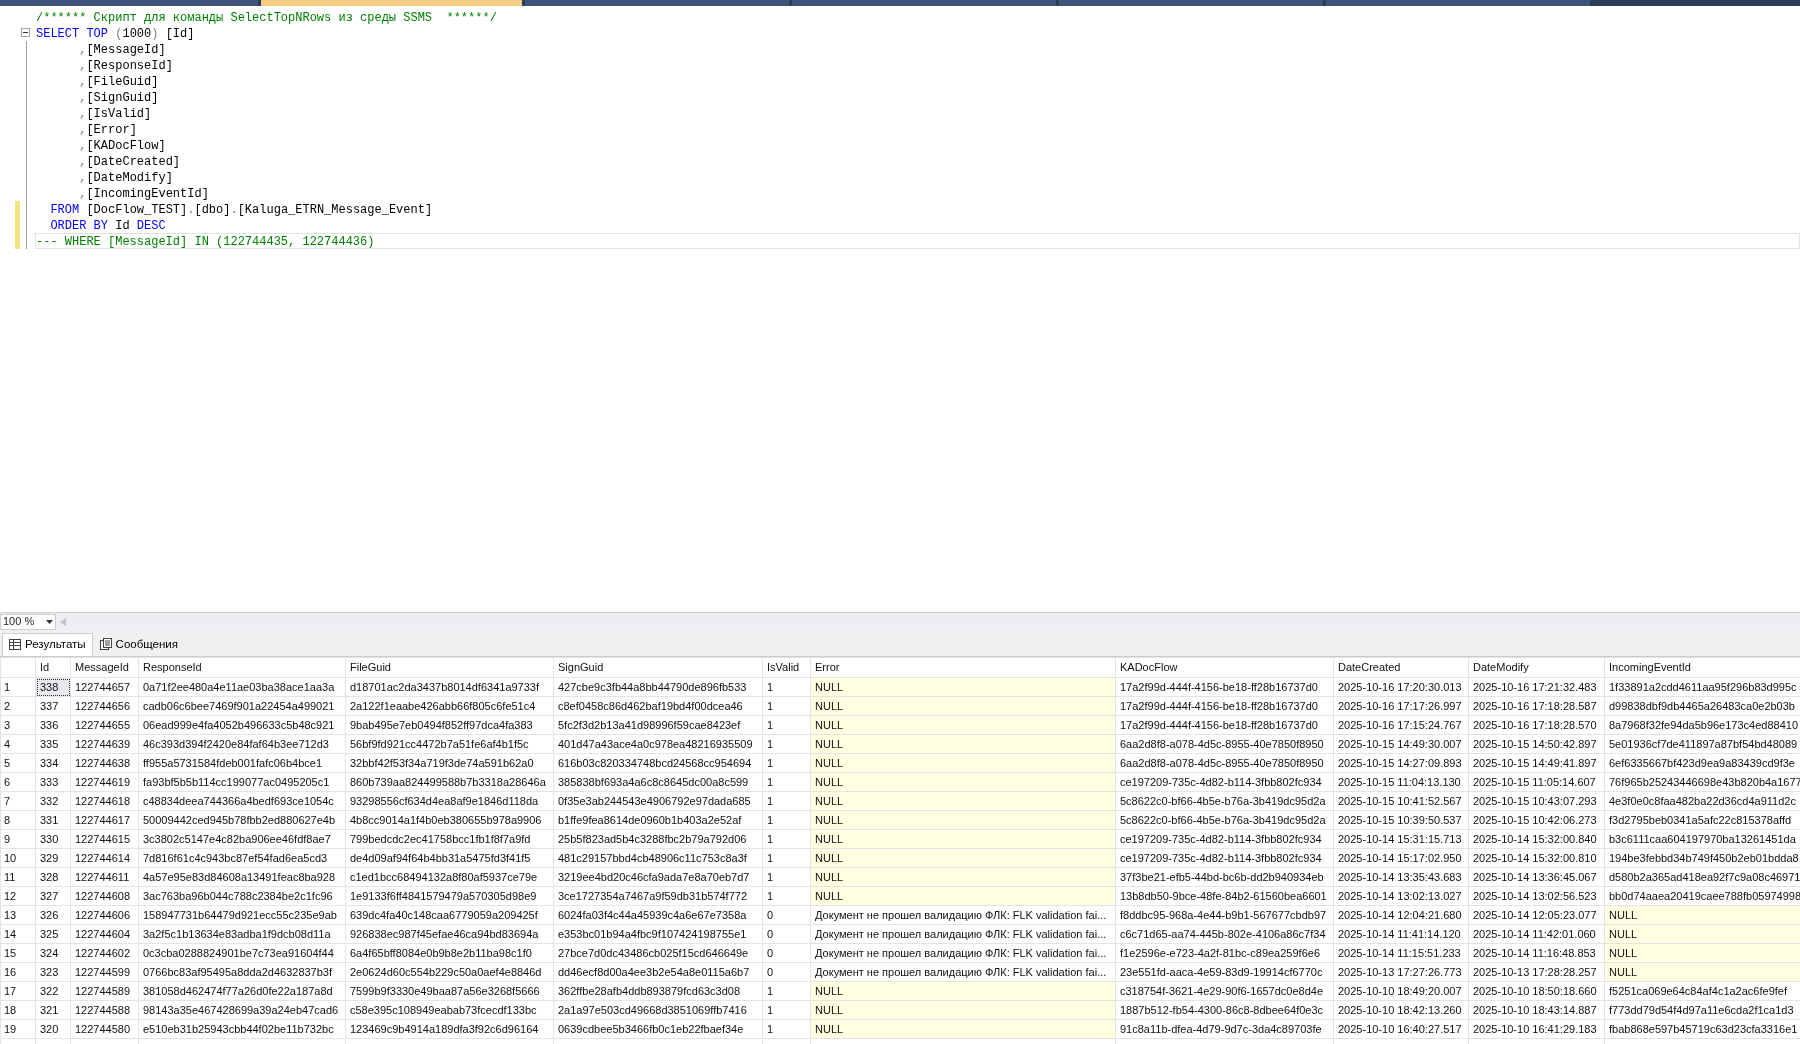  Describe the element at coordinates (658, 934) in the screenshot. I see `table-cell: e353bc01b94a4fbc9f107424198755e1` at that location.